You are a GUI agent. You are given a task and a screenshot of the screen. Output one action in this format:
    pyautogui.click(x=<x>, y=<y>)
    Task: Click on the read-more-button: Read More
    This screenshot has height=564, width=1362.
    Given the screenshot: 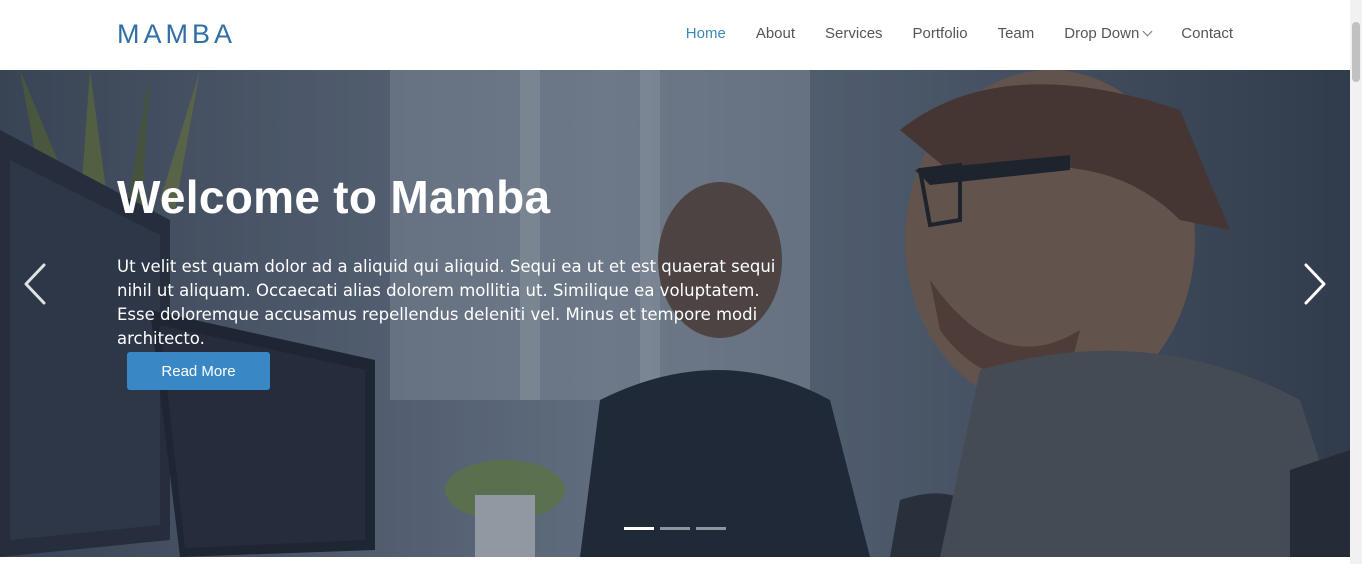 What is the action you would take?
    pyautogui.click(x=198, y=371)
    